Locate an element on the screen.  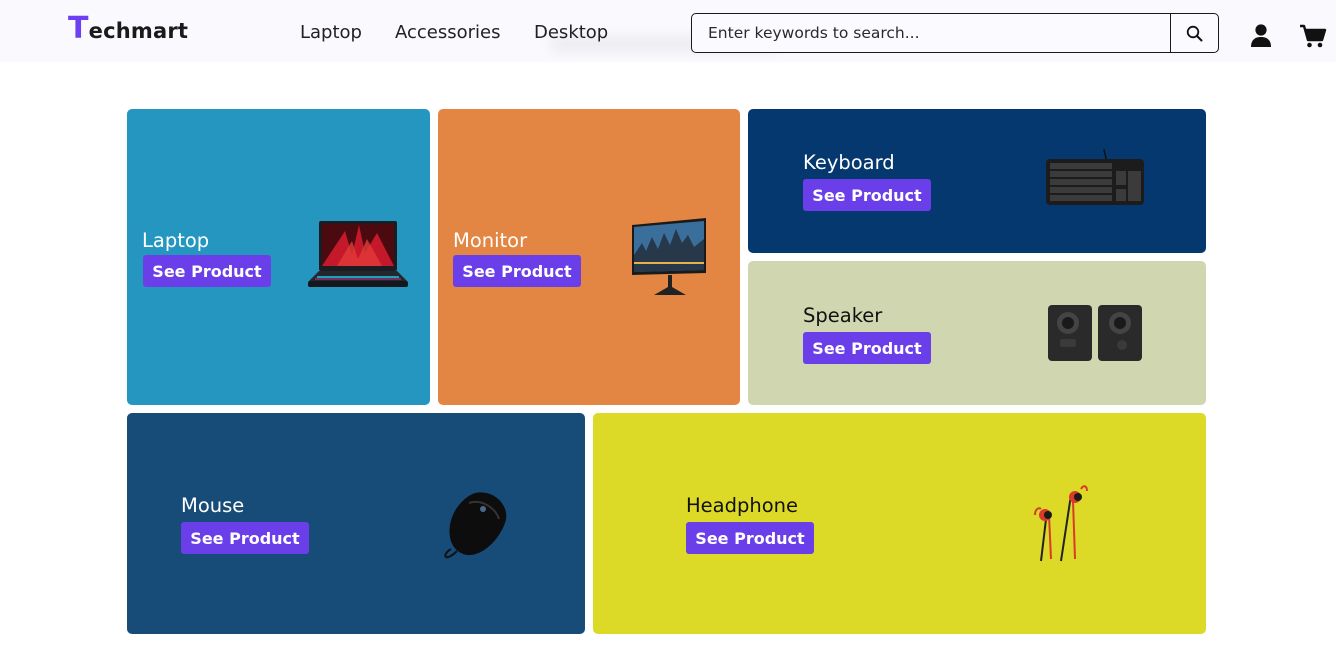
search-input is located at coordinates (931, 33).